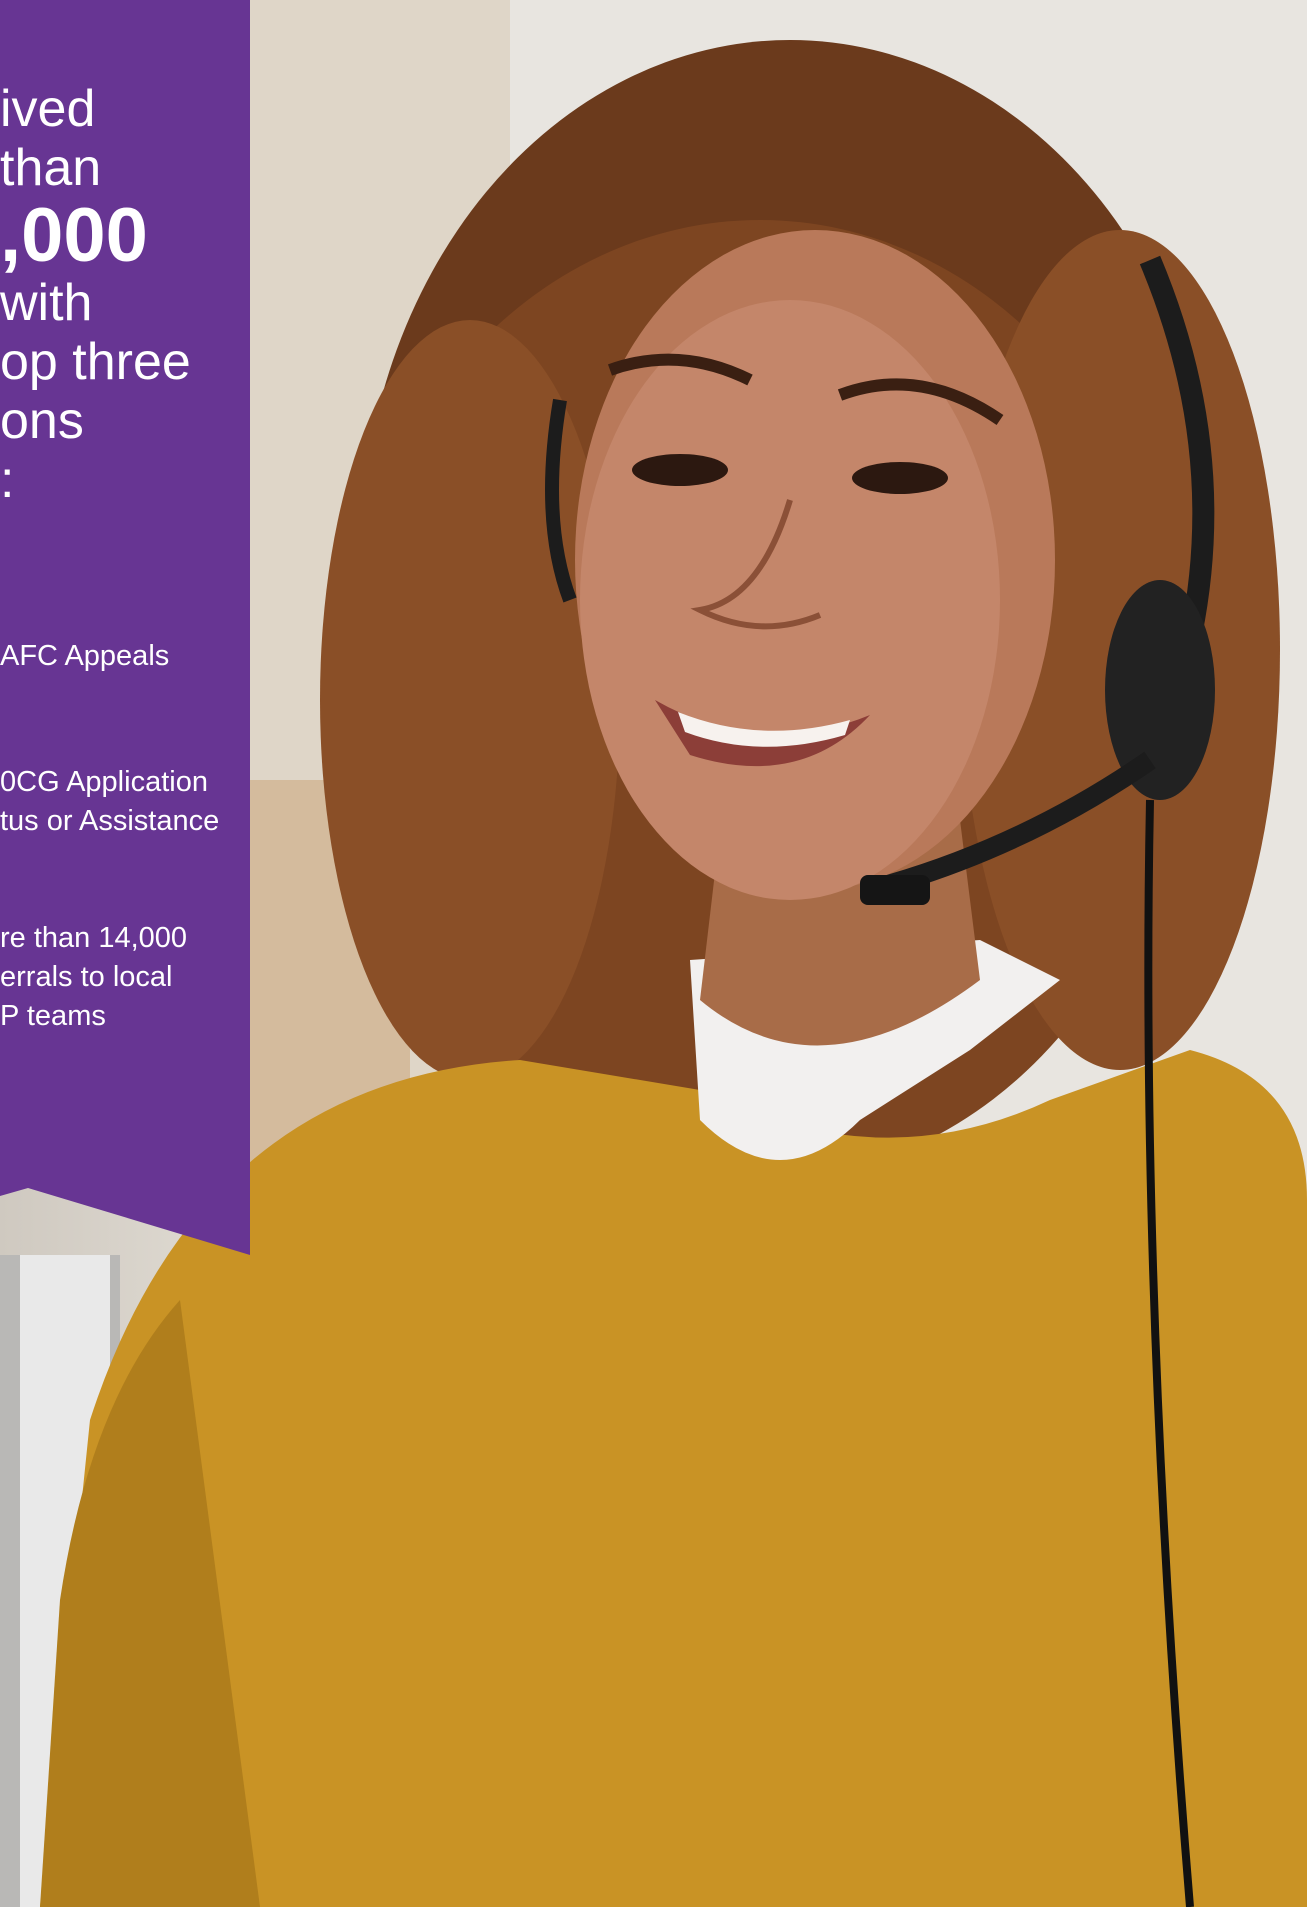 Image resolution: width=1307 pixels, height=1907 pixels. What do you see at coordinates (95, 362) in the screenshot?
I see `headline-line: op three` at bounding box center [95, 362].